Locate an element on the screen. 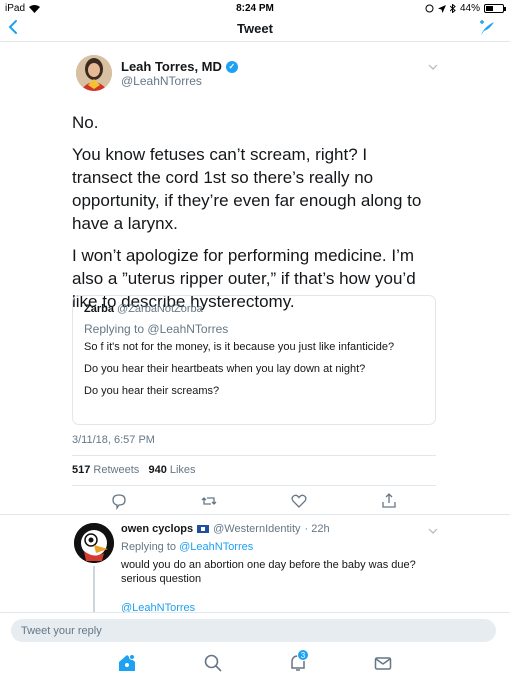  author-name: Leah Torres, MD ✓ is located at coordinates (179, 66).